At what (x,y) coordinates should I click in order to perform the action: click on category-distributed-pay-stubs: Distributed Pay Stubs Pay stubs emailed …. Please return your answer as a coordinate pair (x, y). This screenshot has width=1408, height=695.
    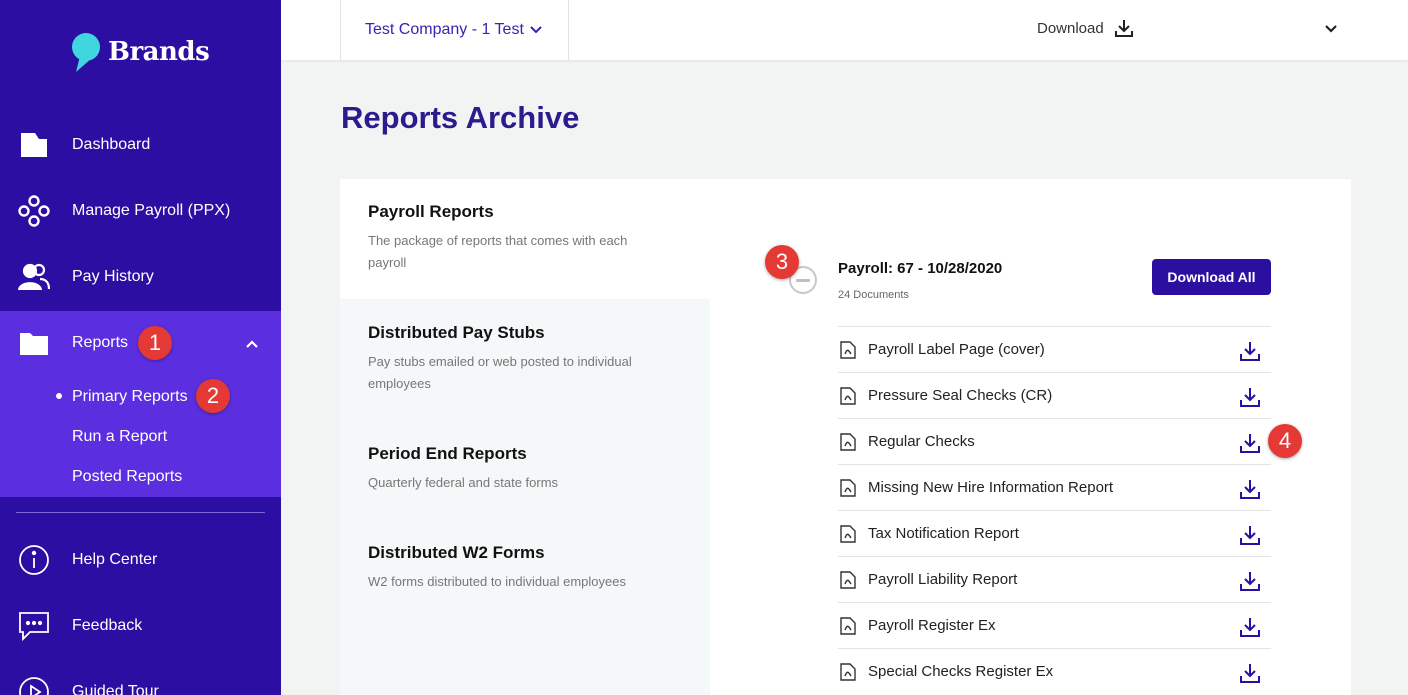
    Looking at the image, I should click on (518, 359).